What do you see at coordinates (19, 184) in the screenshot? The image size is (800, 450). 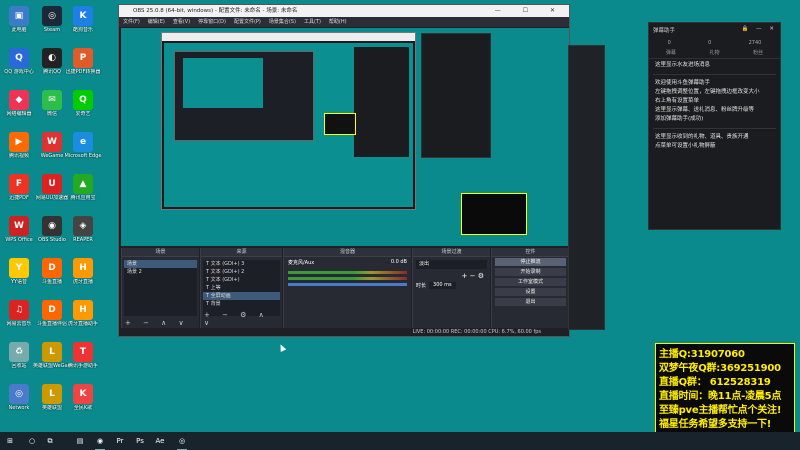 I see `desktop-icon-glyph: F` at bounding box center [19, 184].